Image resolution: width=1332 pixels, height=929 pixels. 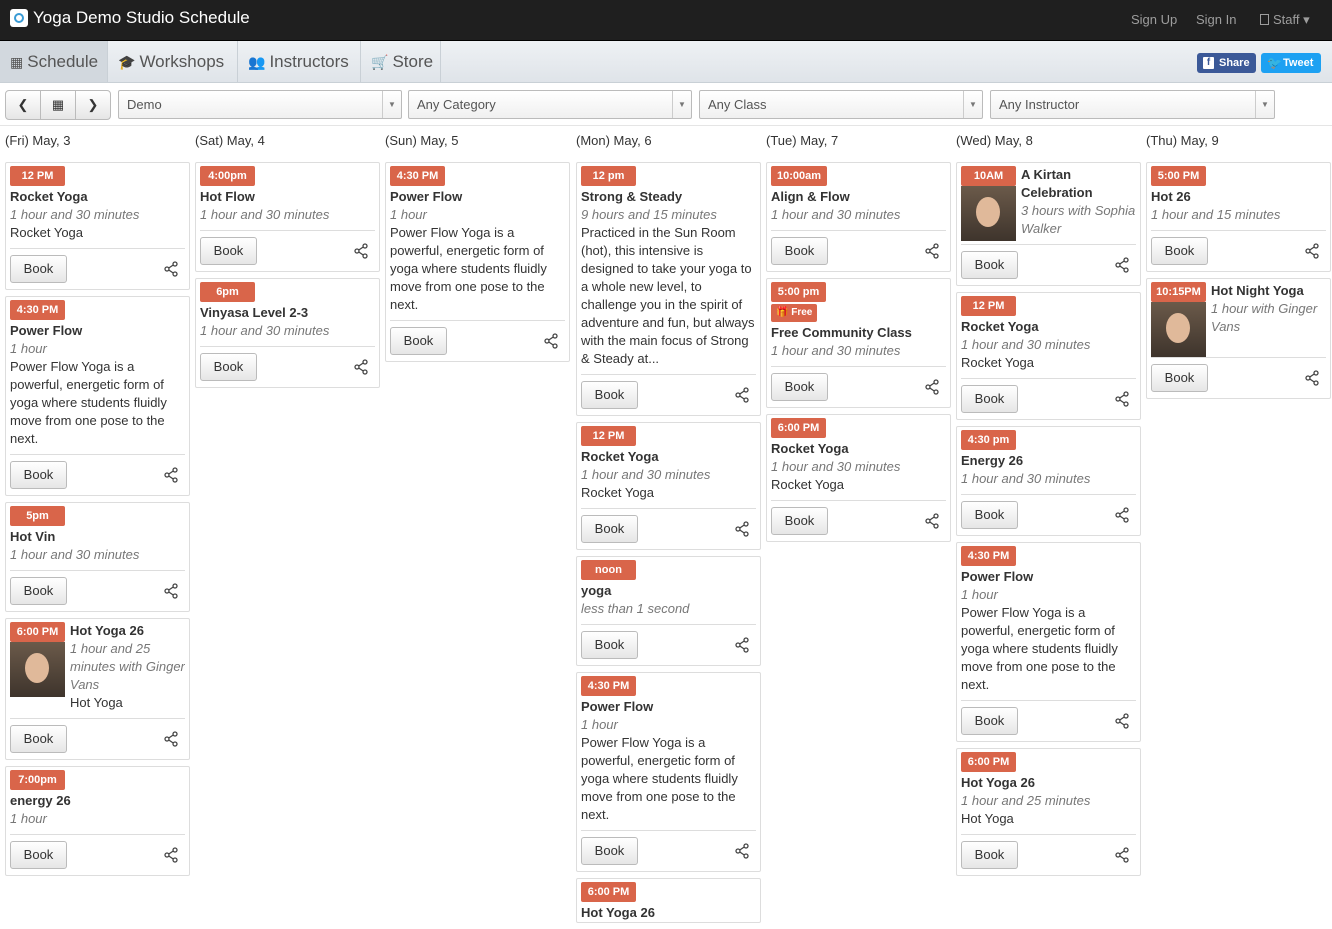 What do you see at coordinates (668, 197) in the screenshot?
I see `class-name: Strong & Steady` at bounding box center [668, 197].